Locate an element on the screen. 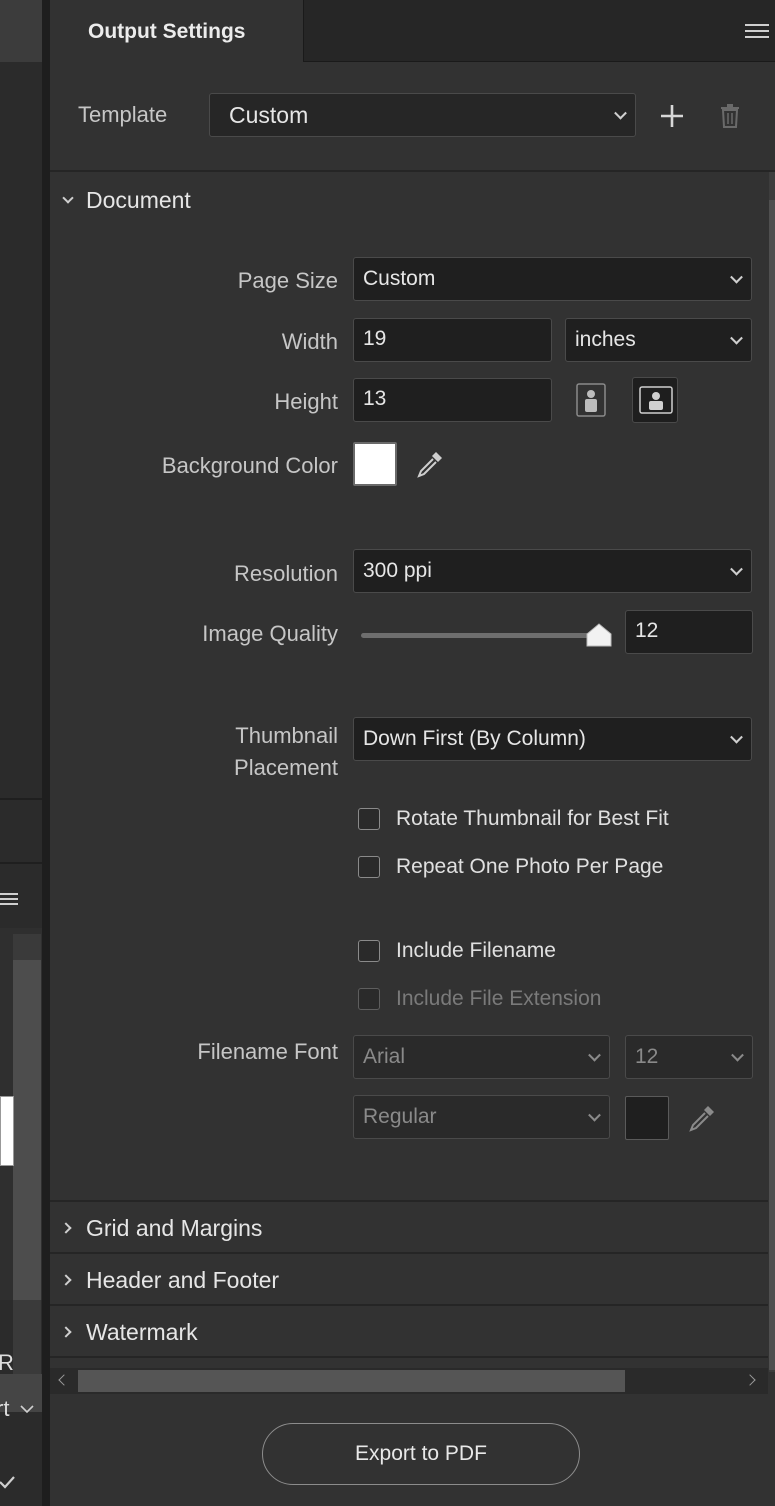 This screenshot has height=1506, width=775. height-input: 13 is located at coordinates (452, 400).